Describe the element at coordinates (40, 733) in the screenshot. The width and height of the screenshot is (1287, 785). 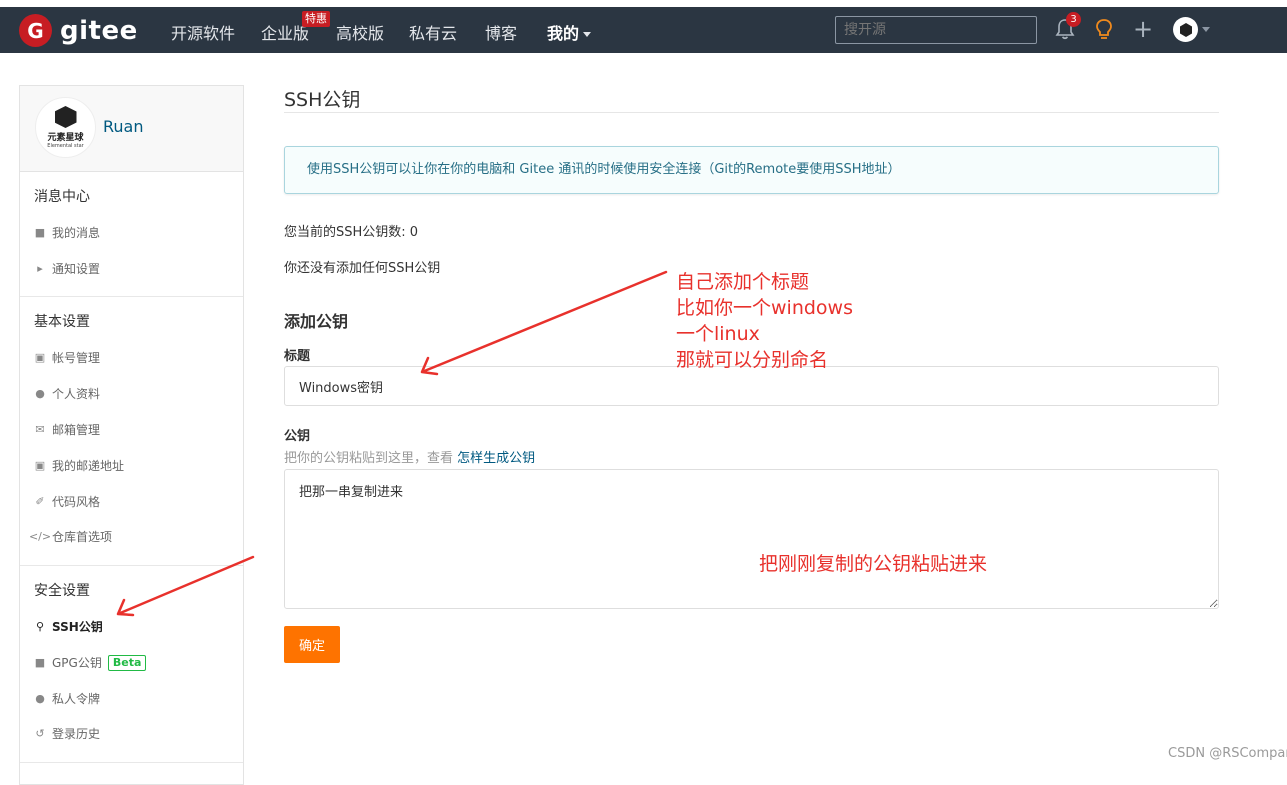
I see `history-icon: ↺` at that location.